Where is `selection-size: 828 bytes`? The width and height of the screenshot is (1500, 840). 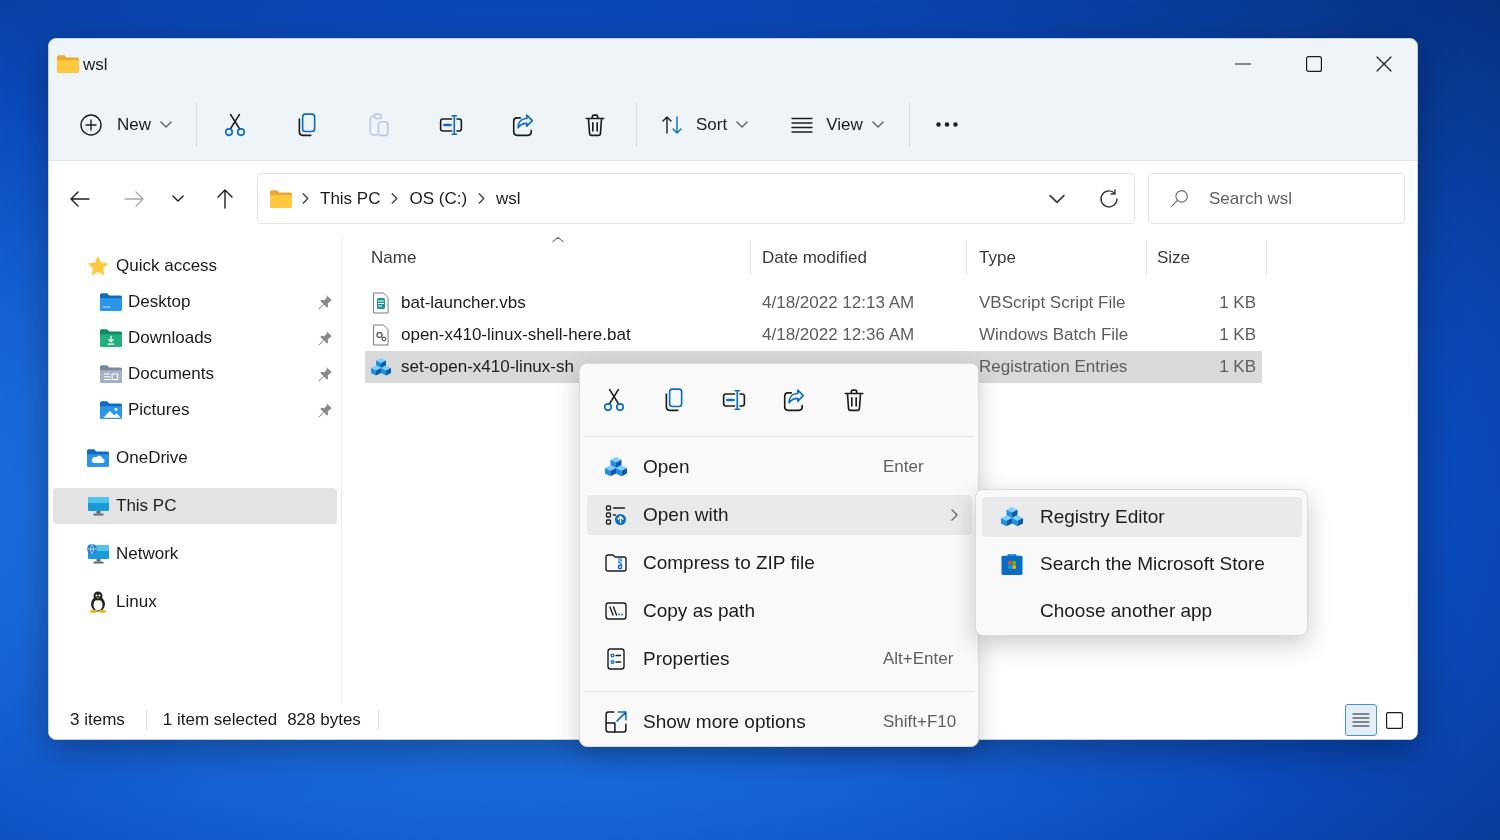 selection-size: 828 bytes is located at coordinates (324, 720).